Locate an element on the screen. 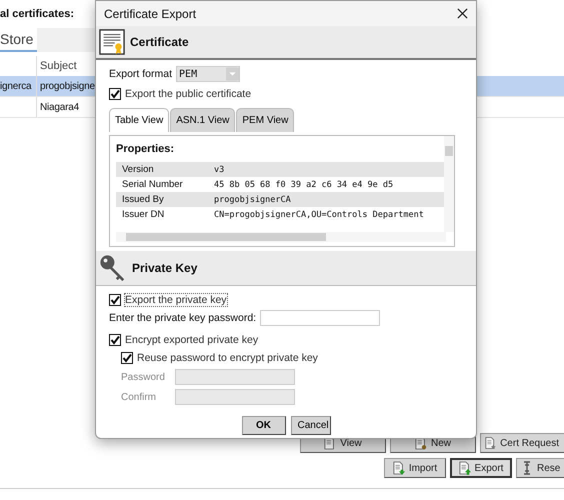 The height and width of the screenshot is (500, 564). format-dropdown: PEM is located at coordinates (208, 74).